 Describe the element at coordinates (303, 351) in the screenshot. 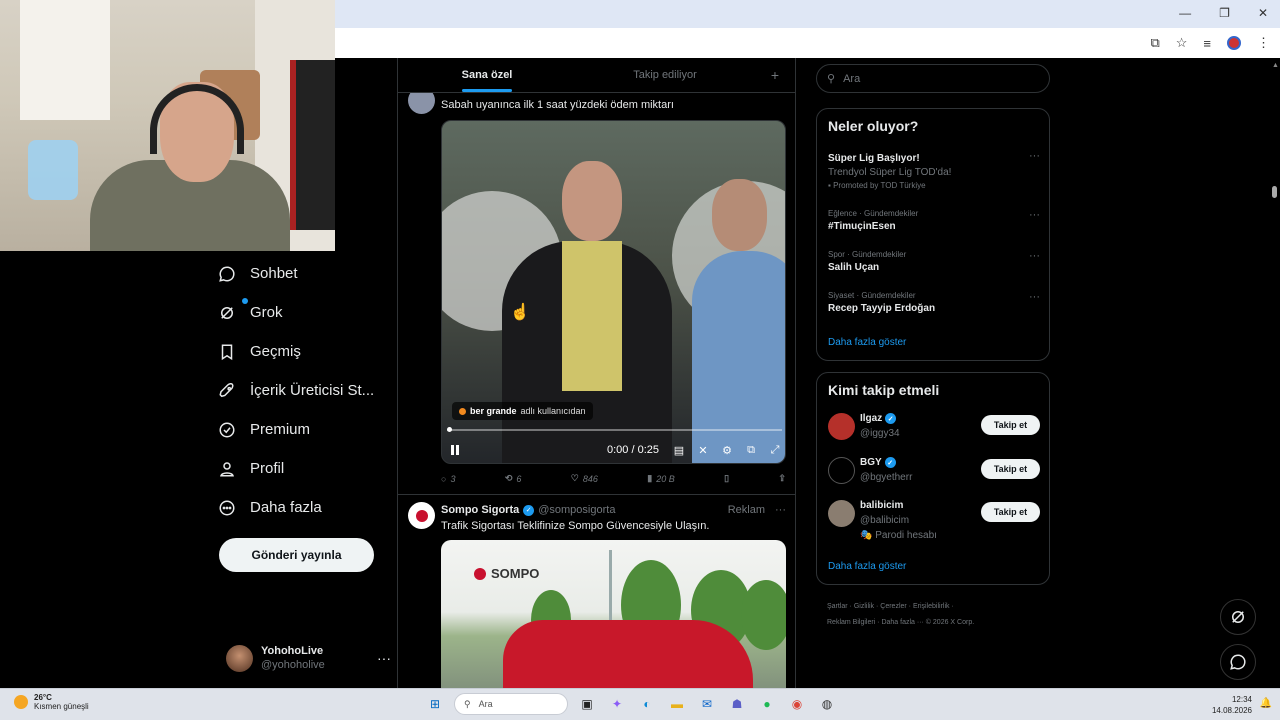

I see `sidebar-item-gecmis: Geçmiş` at that location.